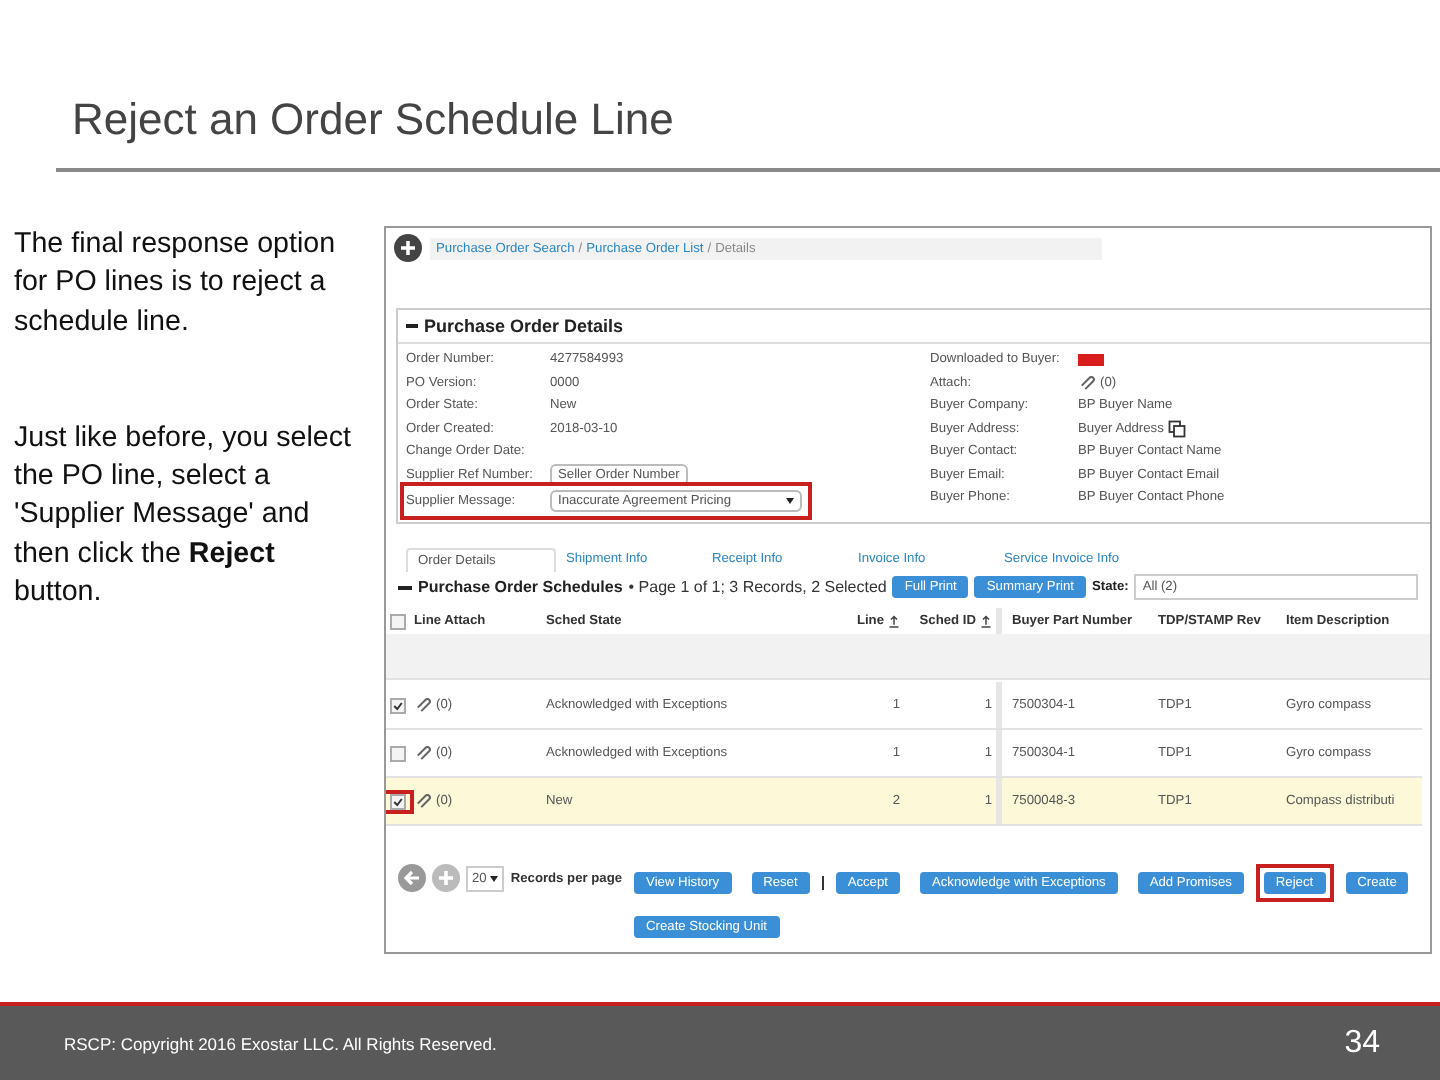 The image size is (1440, 1080). What do you see at coordinates (1362, 1043) in the screenshot?
I see `page-number: 34` at bounding box center [1362, 1043].